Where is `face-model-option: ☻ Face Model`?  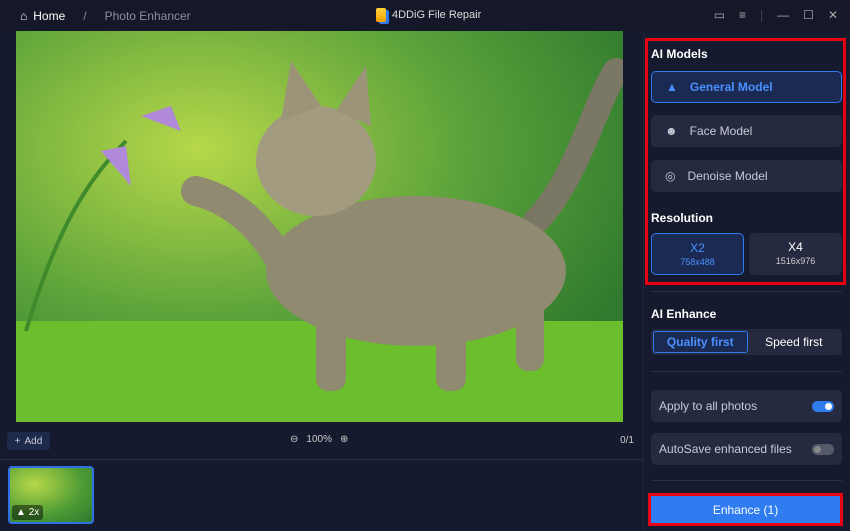 face-model-option: ☻ Face Model is located at coordinates (746, 131).